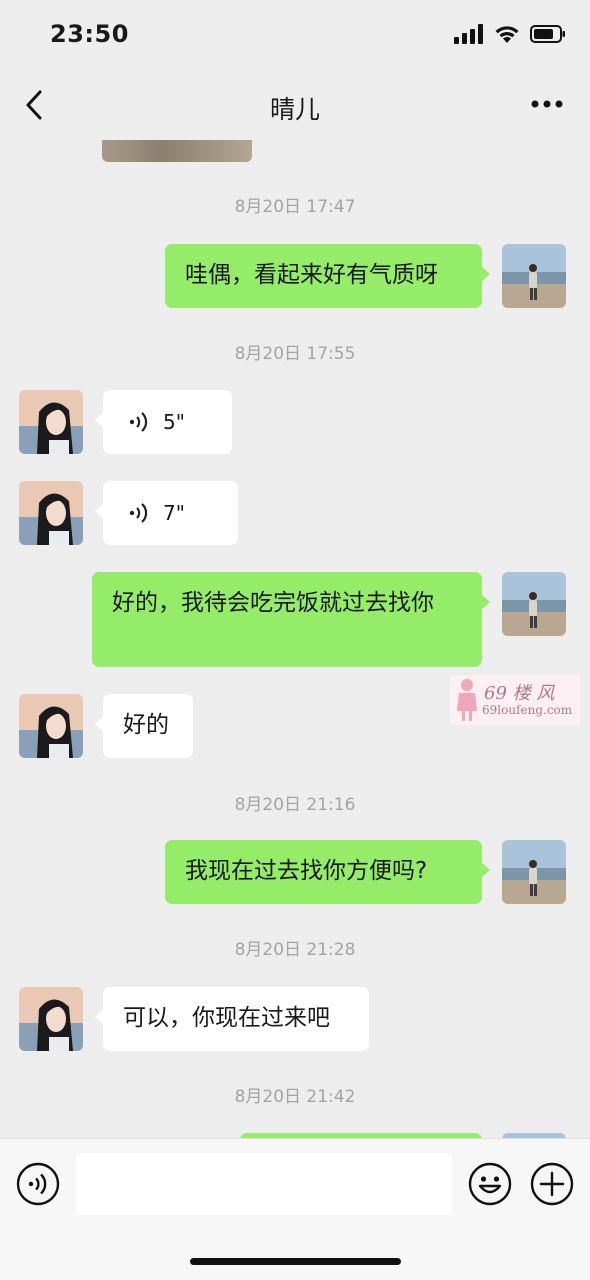 The image size is (590, 1280). What do you see at coordinates (327, 276) in the screenshot?
I see `message-bubble-sent: 哇偶，看起来好有气质呀` at bounding box center [327, 276].